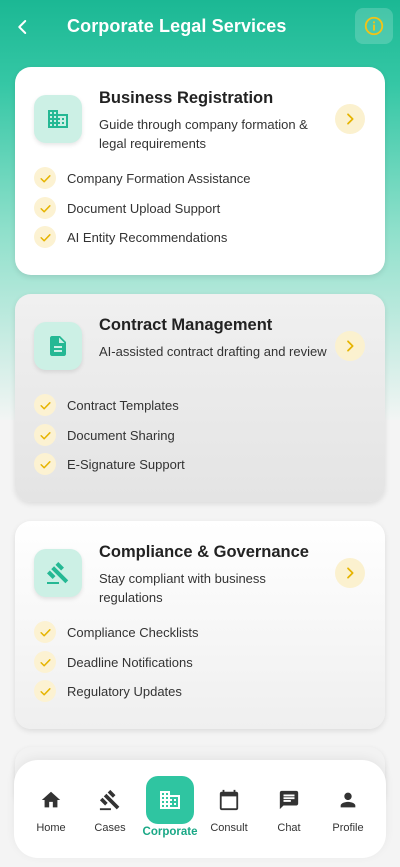 This screenshot has width=400, height=867. What do you see at coordinates (133, 632) in the screenshot?
I see `feature-label: Compliance Checklists` at bounding box center [133, 632].